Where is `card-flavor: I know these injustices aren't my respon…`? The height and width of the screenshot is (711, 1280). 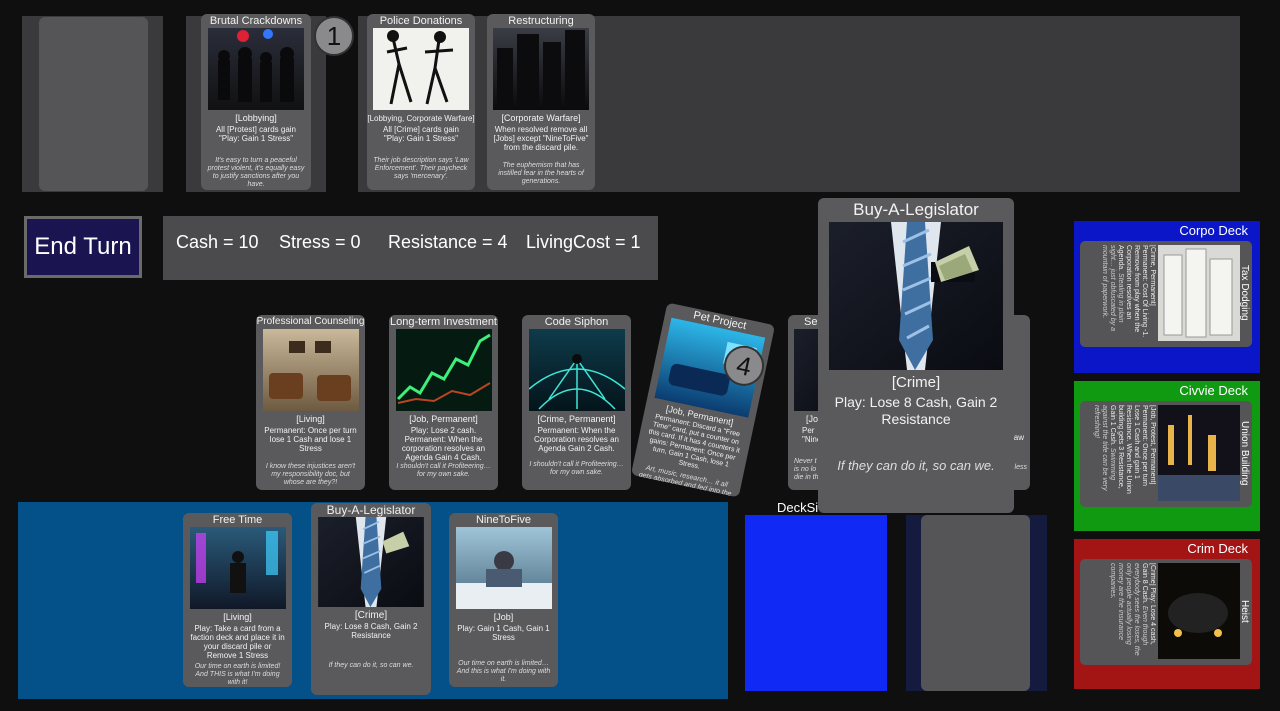
card-flavor: I know these injustices aren't my respon… is located at coordinates (310, 474).